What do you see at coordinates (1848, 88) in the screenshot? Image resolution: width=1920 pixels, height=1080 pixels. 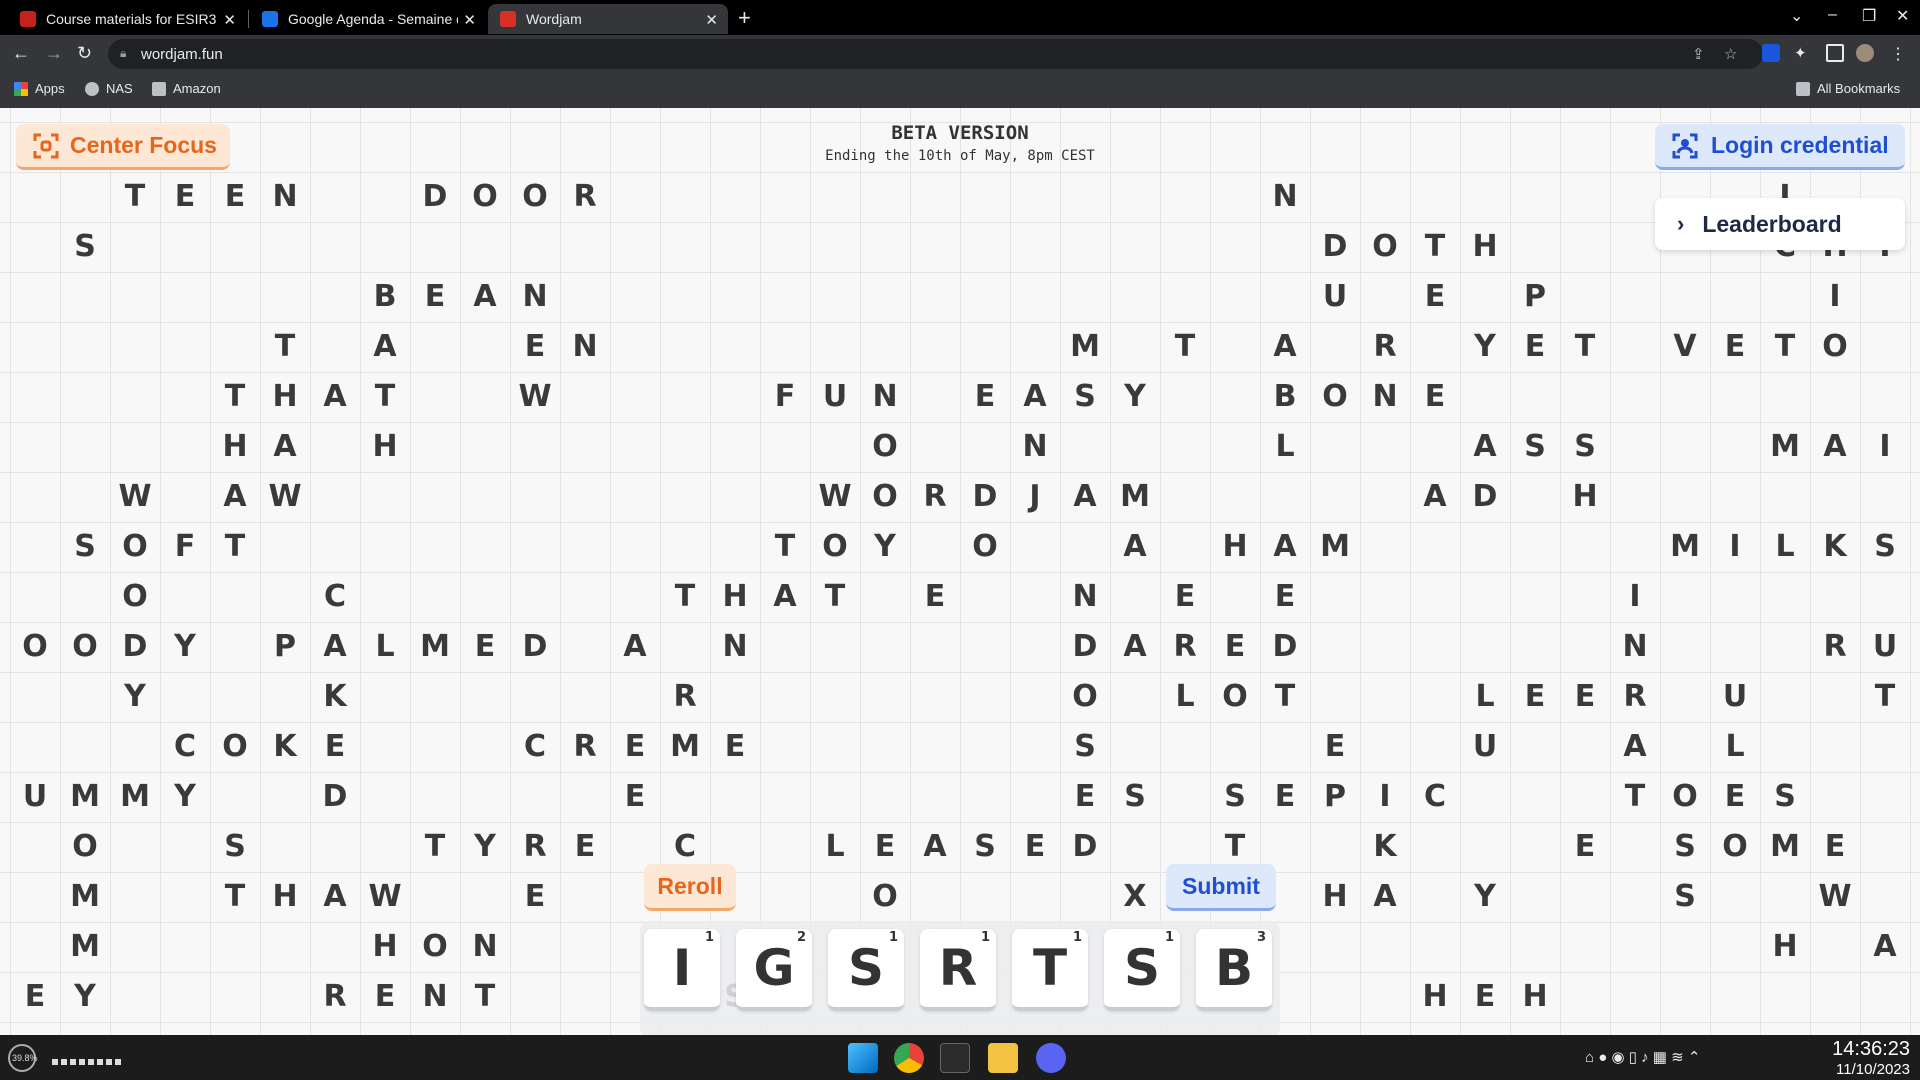 I see `all-bookmarks: All Bookmarks` at bounding box center [1848, 88].